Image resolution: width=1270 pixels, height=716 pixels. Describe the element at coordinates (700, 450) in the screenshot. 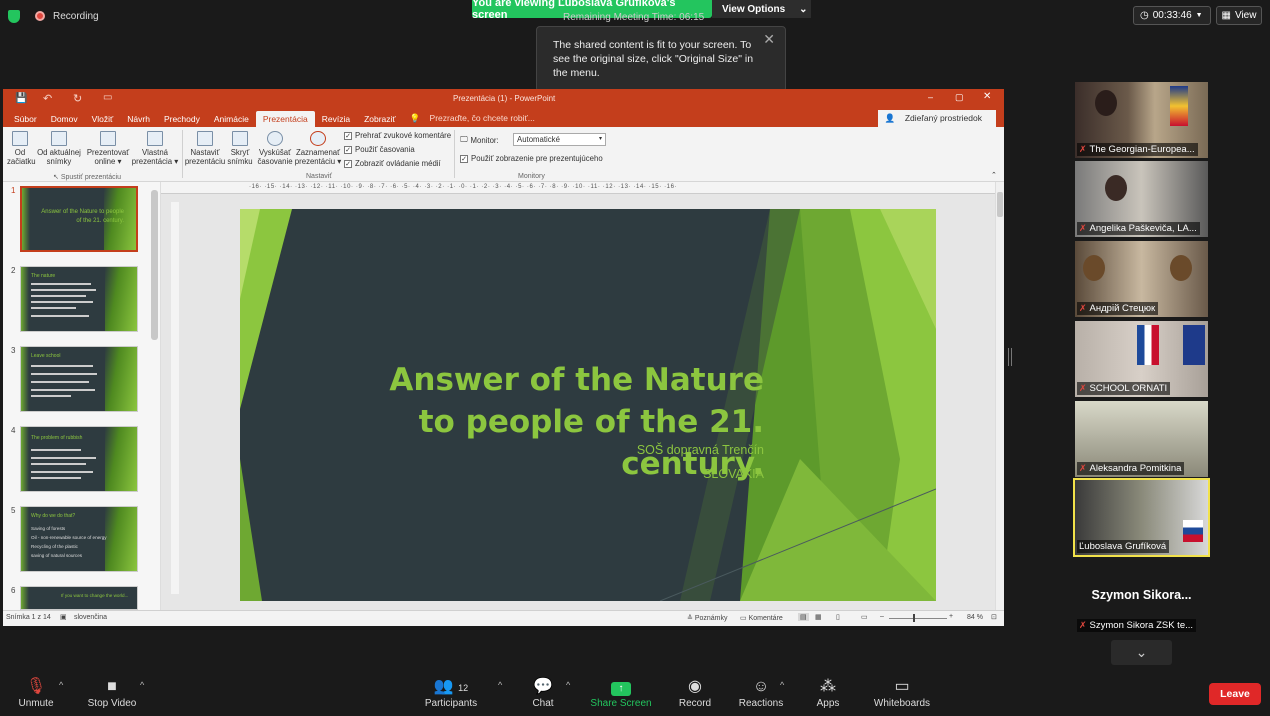

I see `slide-subtitle-school: SOŠ dopravná Trenčín` at that location.